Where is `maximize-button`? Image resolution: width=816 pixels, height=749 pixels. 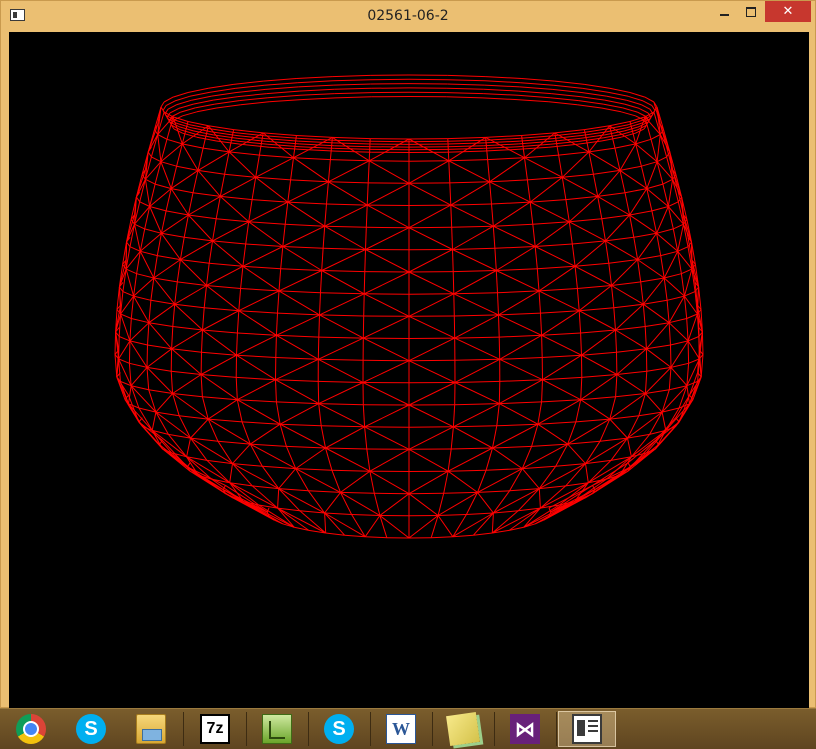 maximize-button is located at coordinates (751, 11).